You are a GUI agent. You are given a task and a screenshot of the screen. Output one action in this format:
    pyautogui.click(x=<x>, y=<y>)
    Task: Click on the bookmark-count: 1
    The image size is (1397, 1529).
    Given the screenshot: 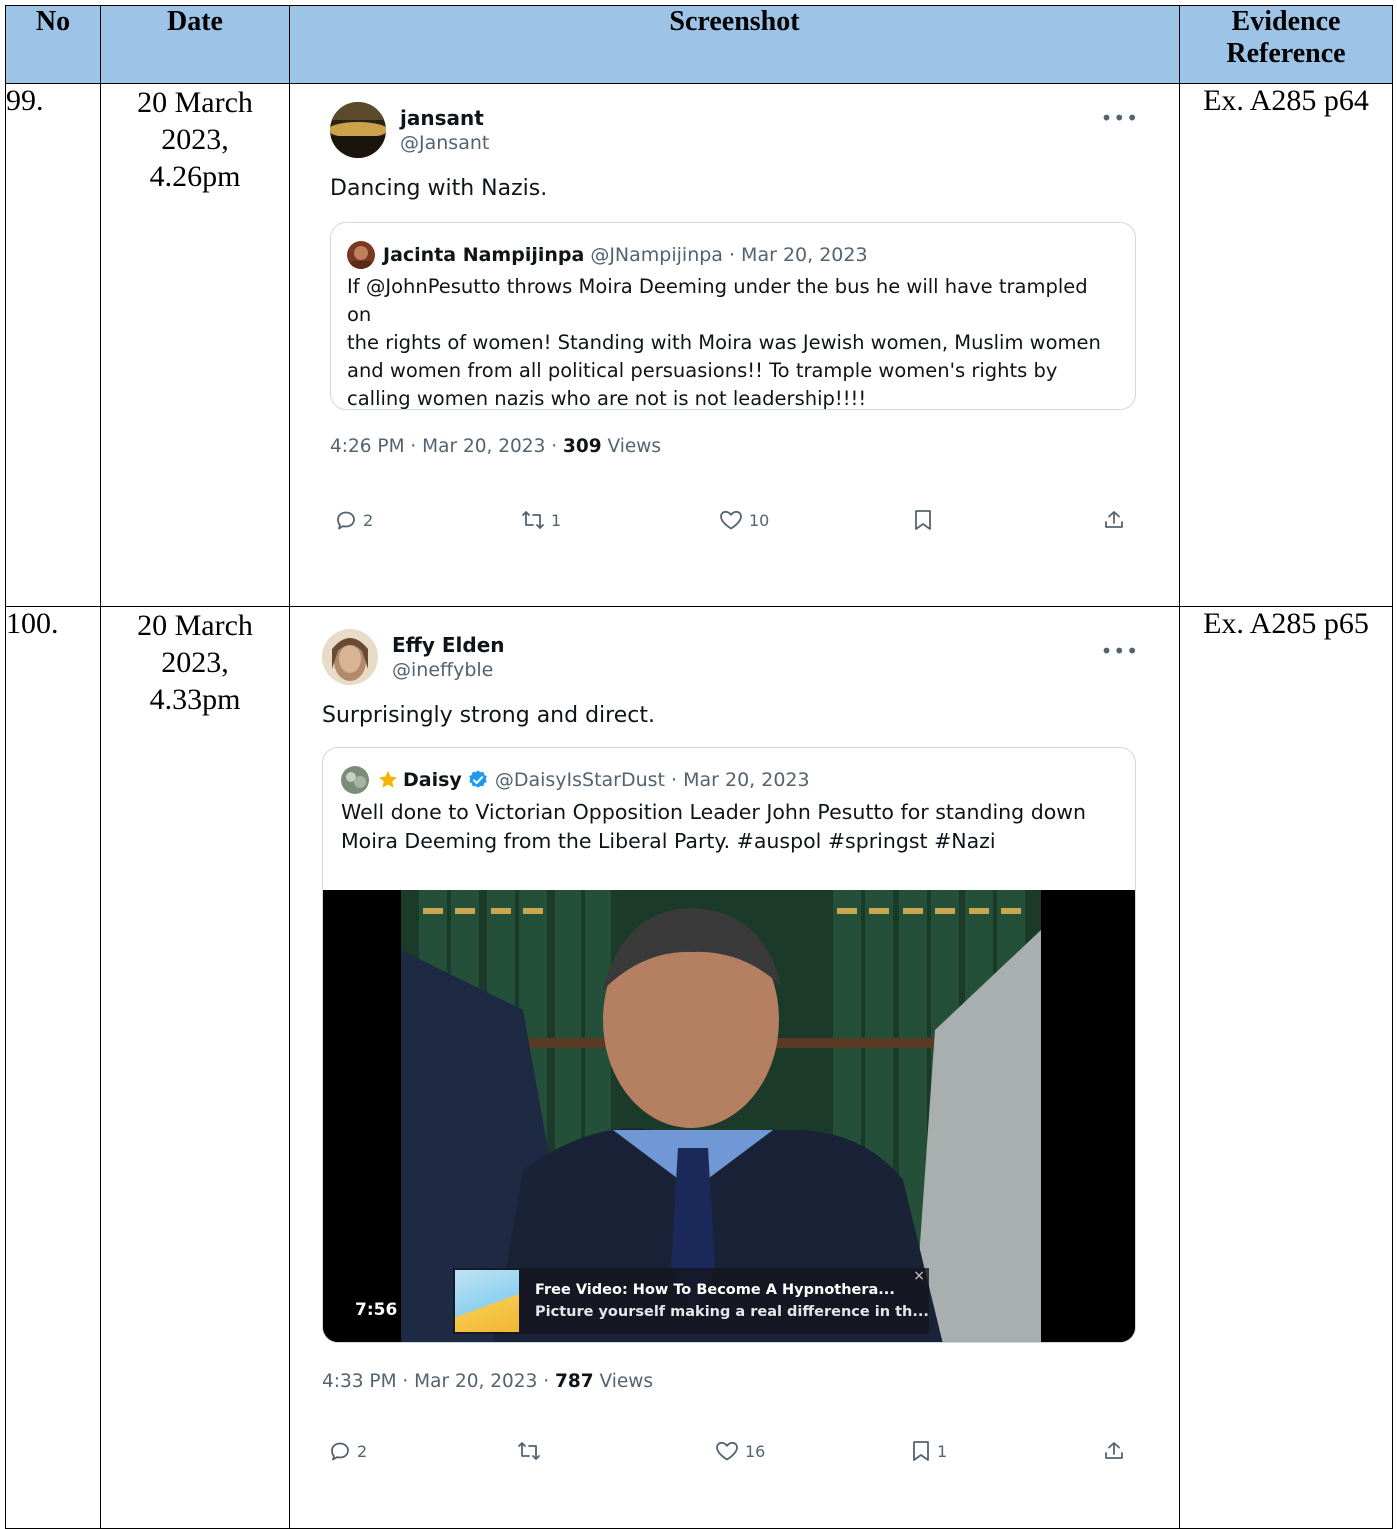 What is the action you would take?
    pyautogui.click(x=942, y=1451)
    